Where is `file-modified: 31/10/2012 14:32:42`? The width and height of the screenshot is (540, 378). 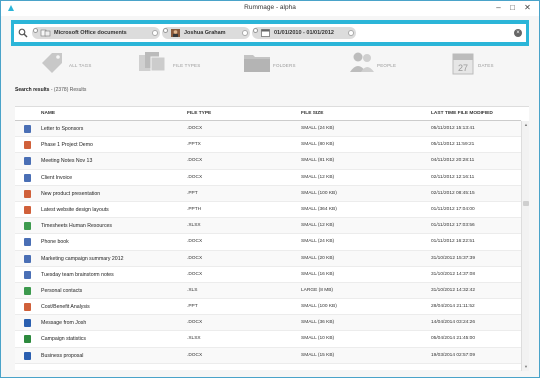 file-modified: 31/10/2012 14:32:42 is located at coordinates (453, 290).